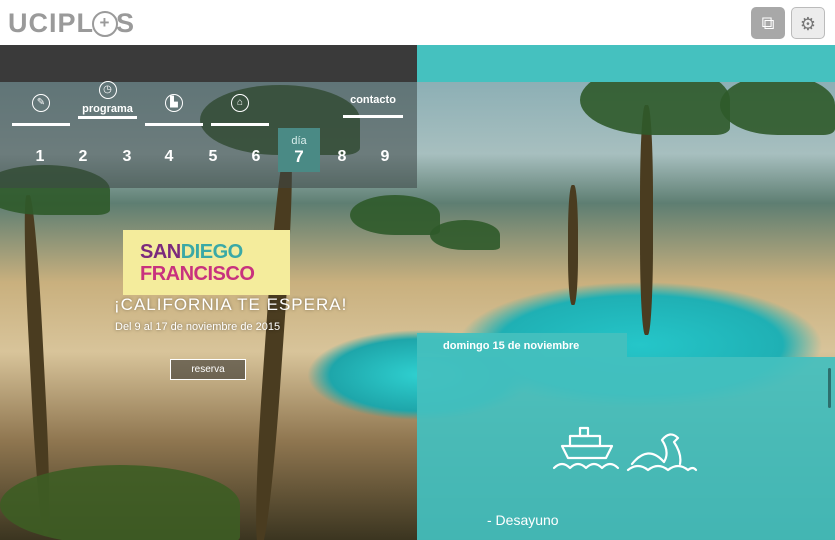 This screenshot has width=835, height=540. I want to click on nav-item-contacto: contacto, so click(373, 105).